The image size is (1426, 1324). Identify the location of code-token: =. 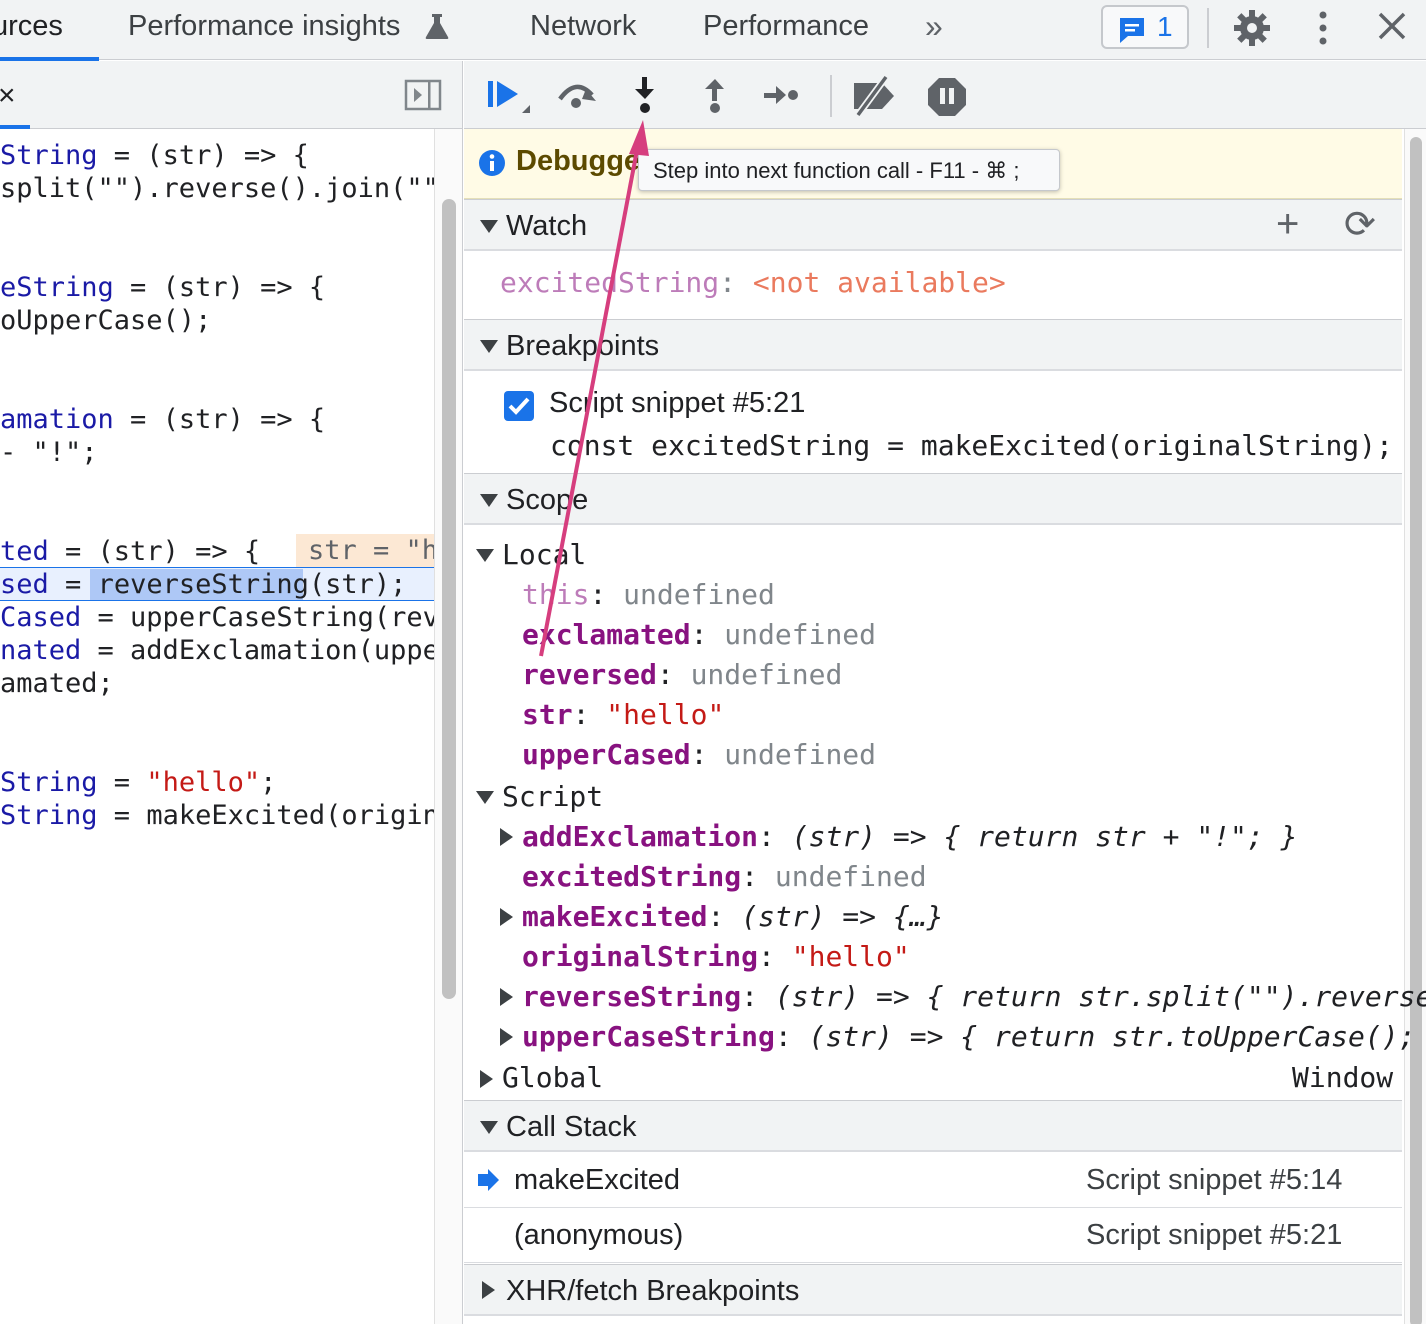
(73, 584).